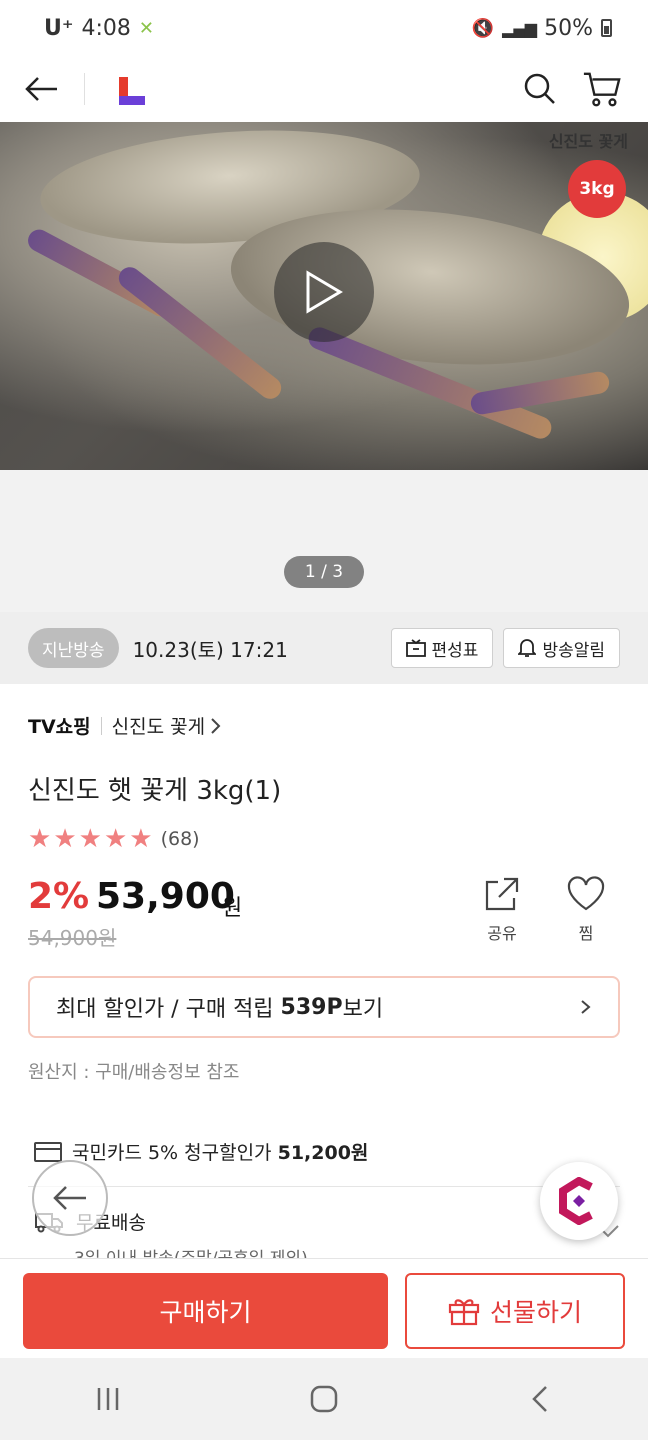 Image resolution: width=648 pixels, height=1440 pixels. I want to click on app-header, so click(324, 89).